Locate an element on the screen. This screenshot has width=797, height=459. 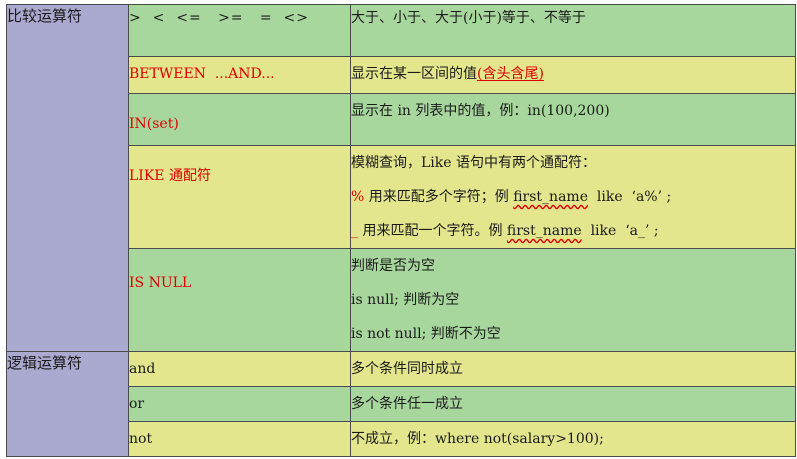
description-between: 显示在某一区间的值(含头含尾) is located at coordinates (573, 74).